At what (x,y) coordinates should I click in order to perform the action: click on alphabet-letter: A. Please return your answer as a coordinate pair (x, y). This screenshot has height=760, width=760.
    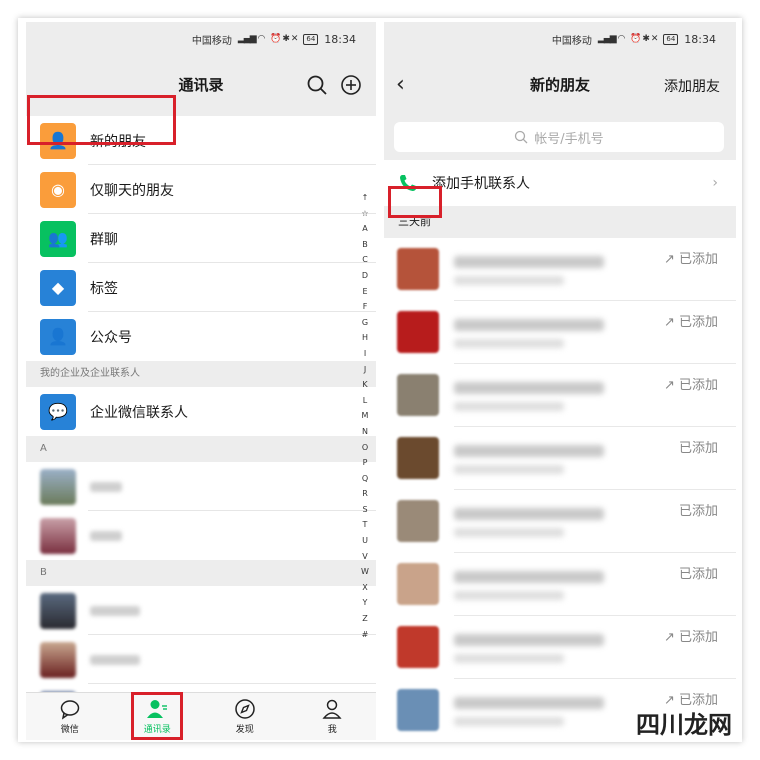
    Looking at the image, I should click on (365, 229).